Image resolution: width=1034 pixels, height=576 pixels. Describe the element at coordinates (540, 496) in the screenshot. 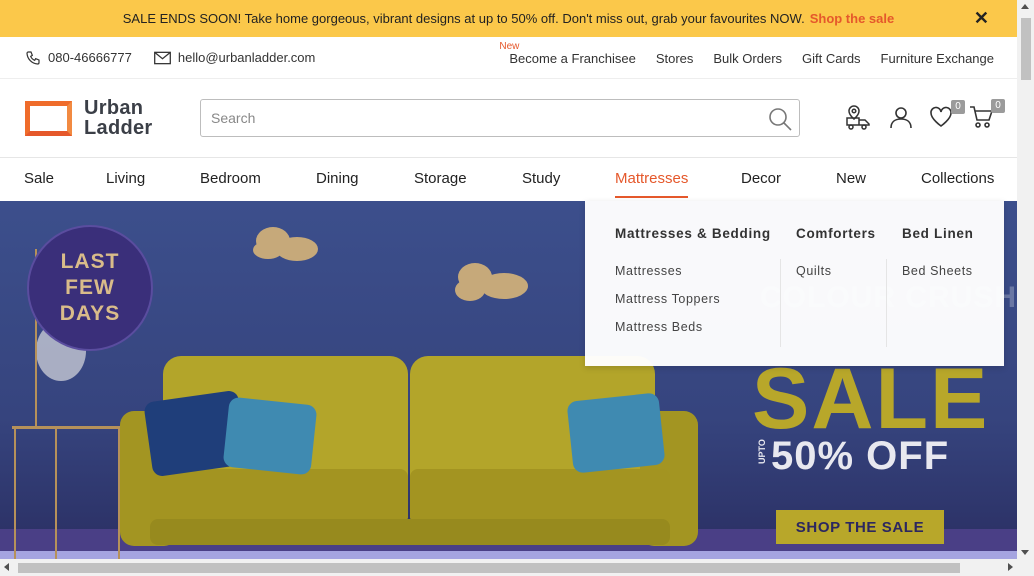

I see `sofa-seat-right` at that location.